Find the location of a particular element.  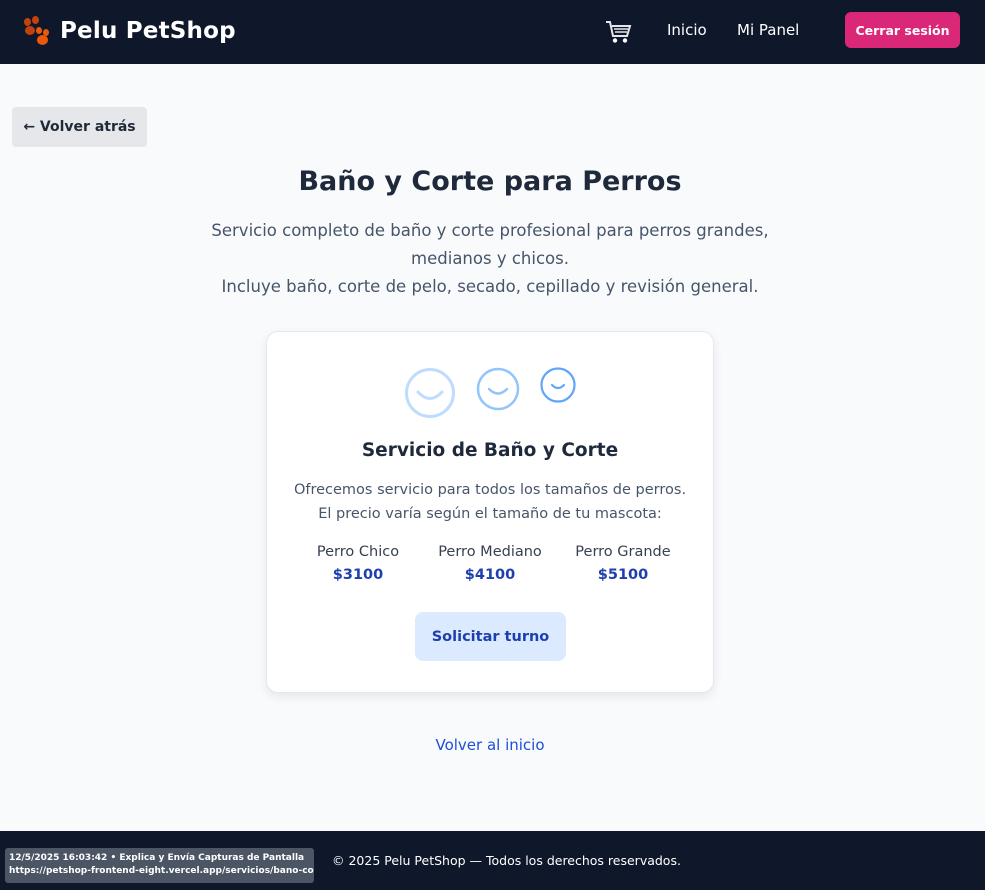

smiley-icons is located at coordinates (490, 392).